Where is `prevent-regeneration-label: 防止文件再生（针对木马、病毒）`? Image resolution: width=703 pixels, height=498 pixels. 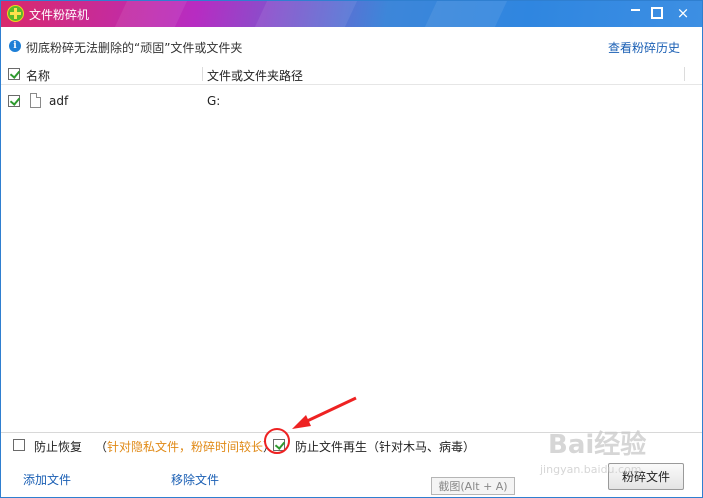 prevent-regeneration-label: 防止文件再生（针对木马、病毒） is located at coordinates (385, 446).